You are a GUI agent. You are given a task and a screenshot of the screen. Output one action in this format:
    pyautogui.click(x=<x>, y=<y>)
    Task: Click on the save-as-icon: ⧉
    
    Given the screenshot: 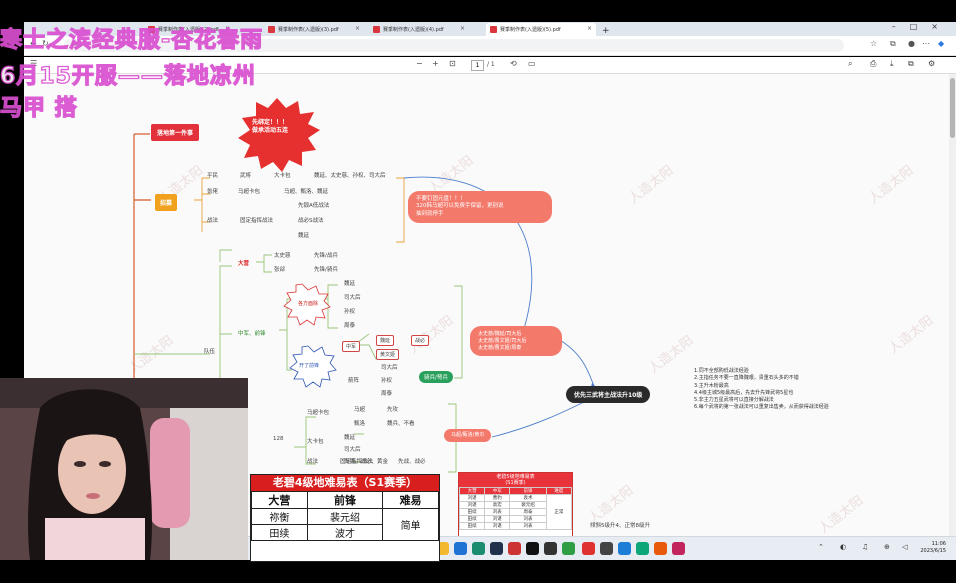 What is the action you would take?
    pyautogui.click(x=911, y=64)
    